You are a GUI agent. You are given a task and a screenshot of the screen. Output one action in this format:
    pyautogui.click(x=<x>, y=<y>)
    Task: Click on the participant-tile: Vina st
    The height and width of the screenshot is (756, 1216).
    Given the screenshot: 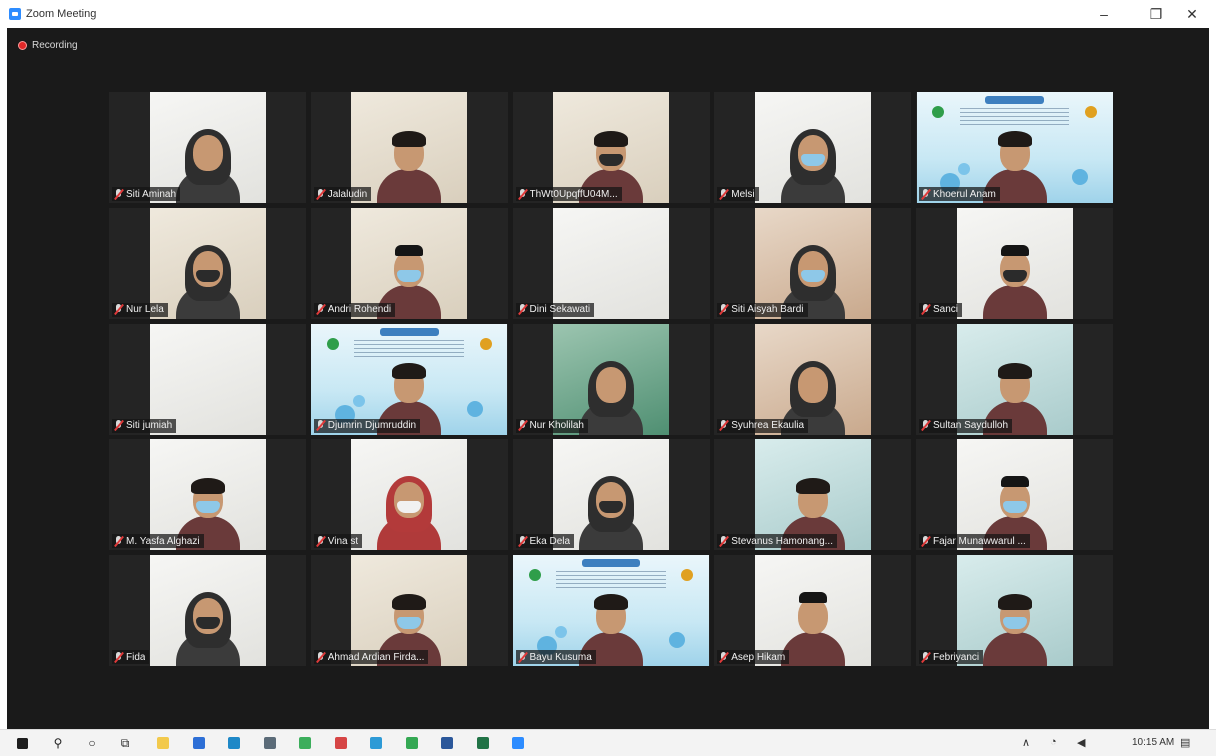 What is the action you would take?
    pyautogui.click(x=409, y=495)
    